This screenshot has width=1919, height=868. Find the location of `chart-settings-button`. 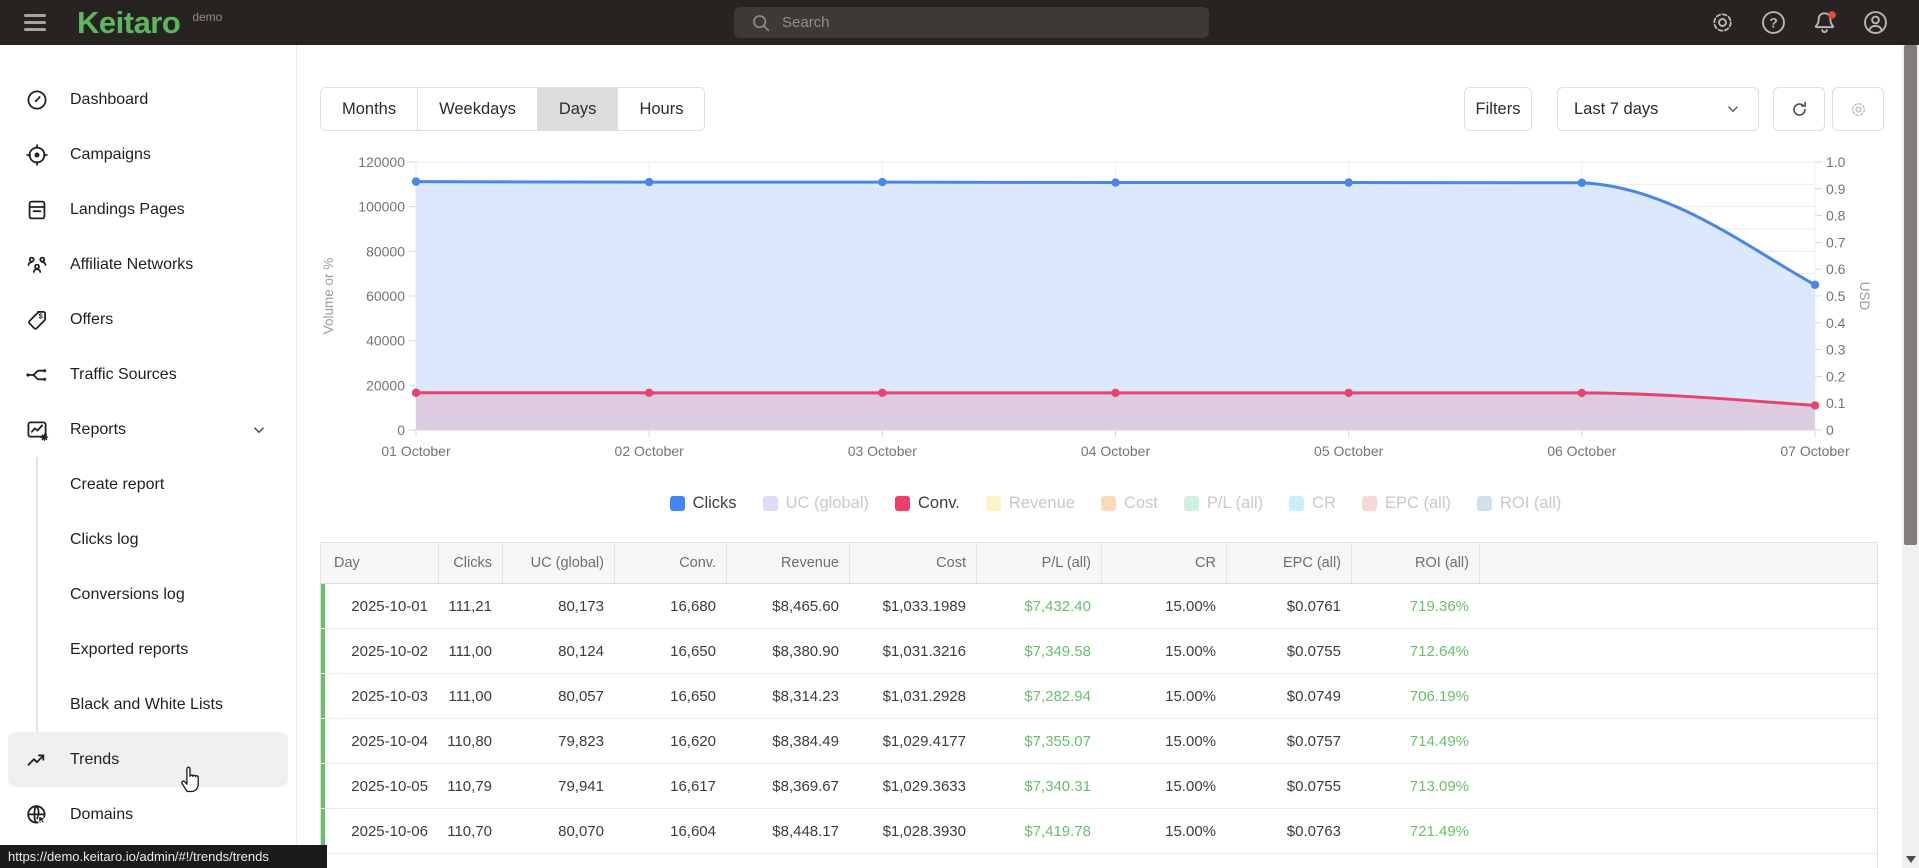

chart-settings-button is located at coordinates (1858, 109).